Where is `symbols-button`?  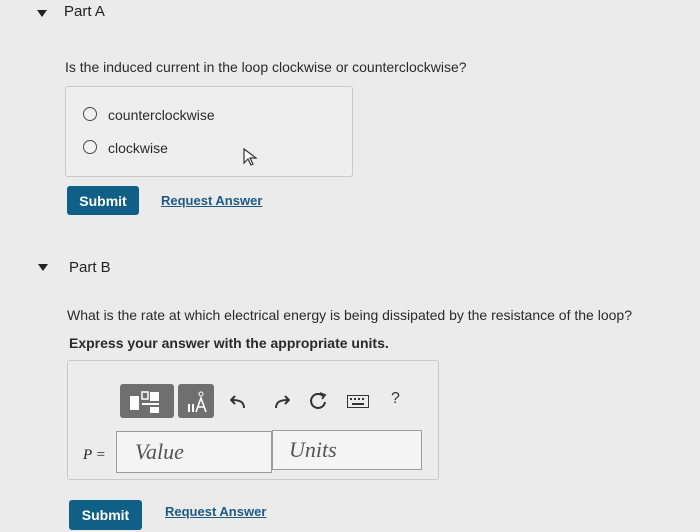
symbols-button is located at coordinates (196, 401).